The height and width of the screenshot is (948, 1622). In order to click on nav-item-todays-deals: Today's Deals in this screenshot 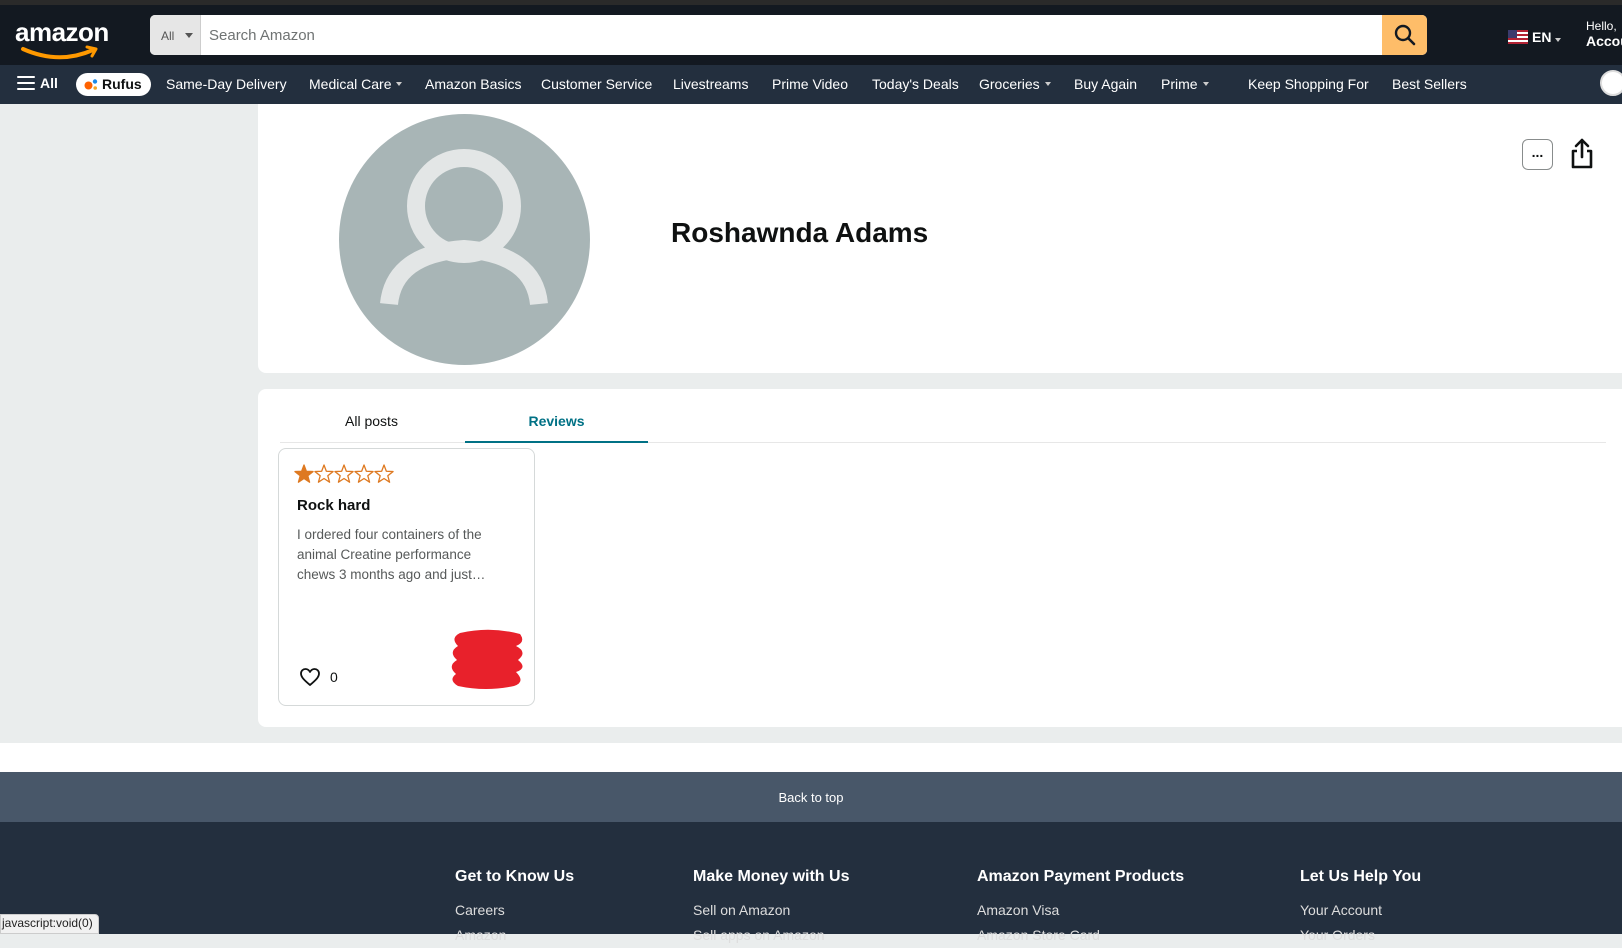, I will do `click(915, 84)`.